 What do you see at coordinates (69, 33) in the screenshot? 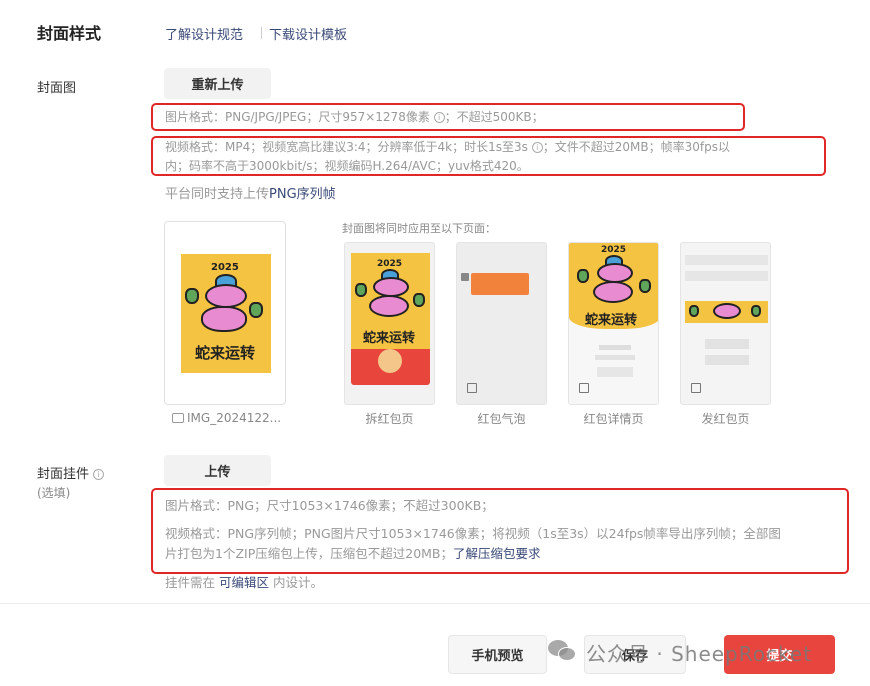
I see `section-title: 封面样式` at bounding box center [69, 33].